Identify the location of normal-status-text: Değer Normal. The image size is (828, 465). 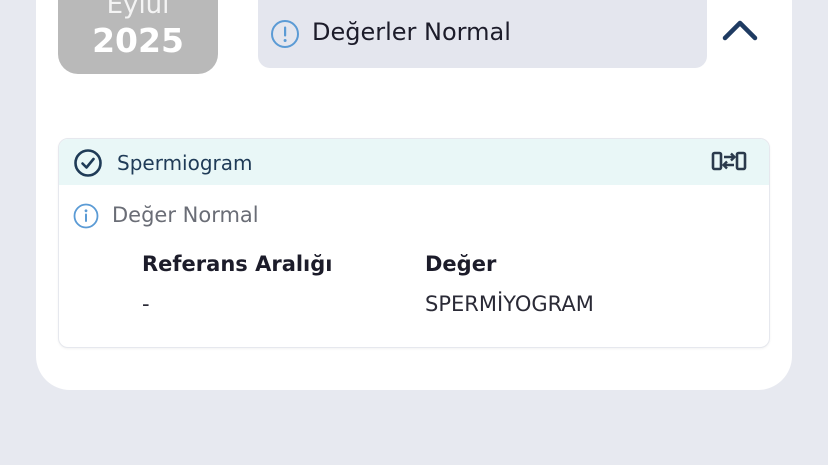
(185, 215).